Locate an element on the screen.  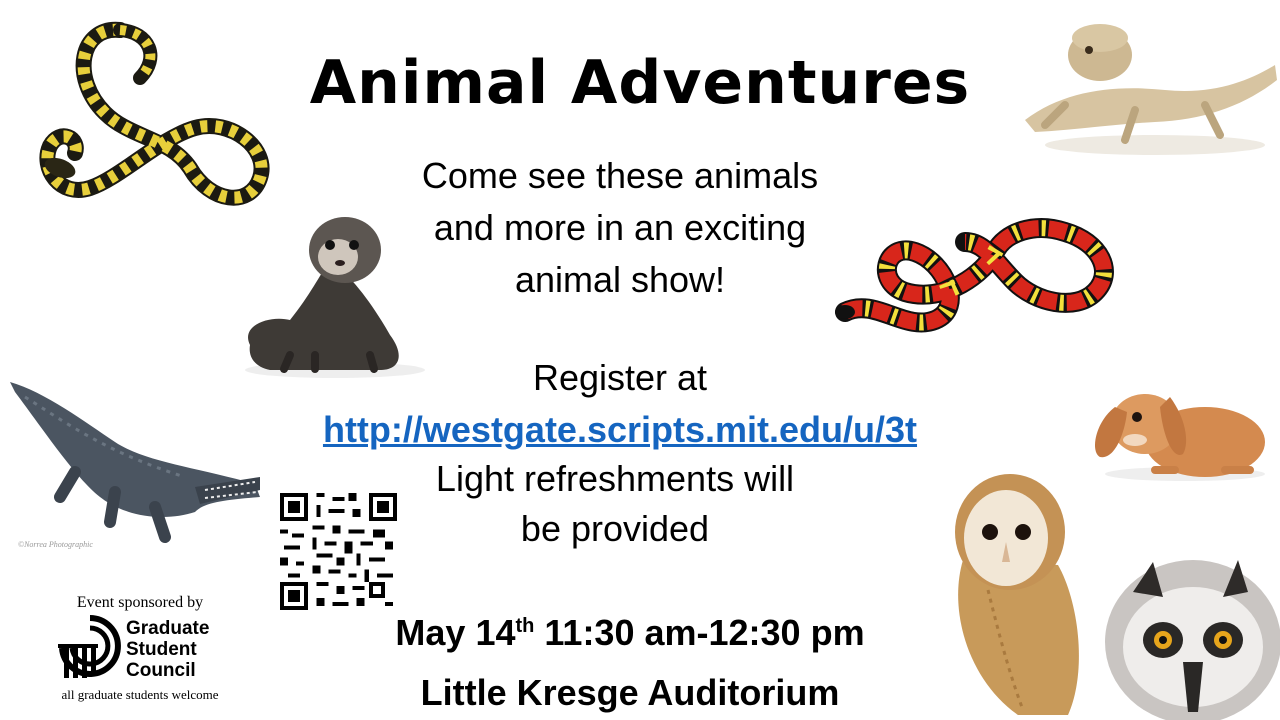
lemur-image is located at coordinates (1192, 640).